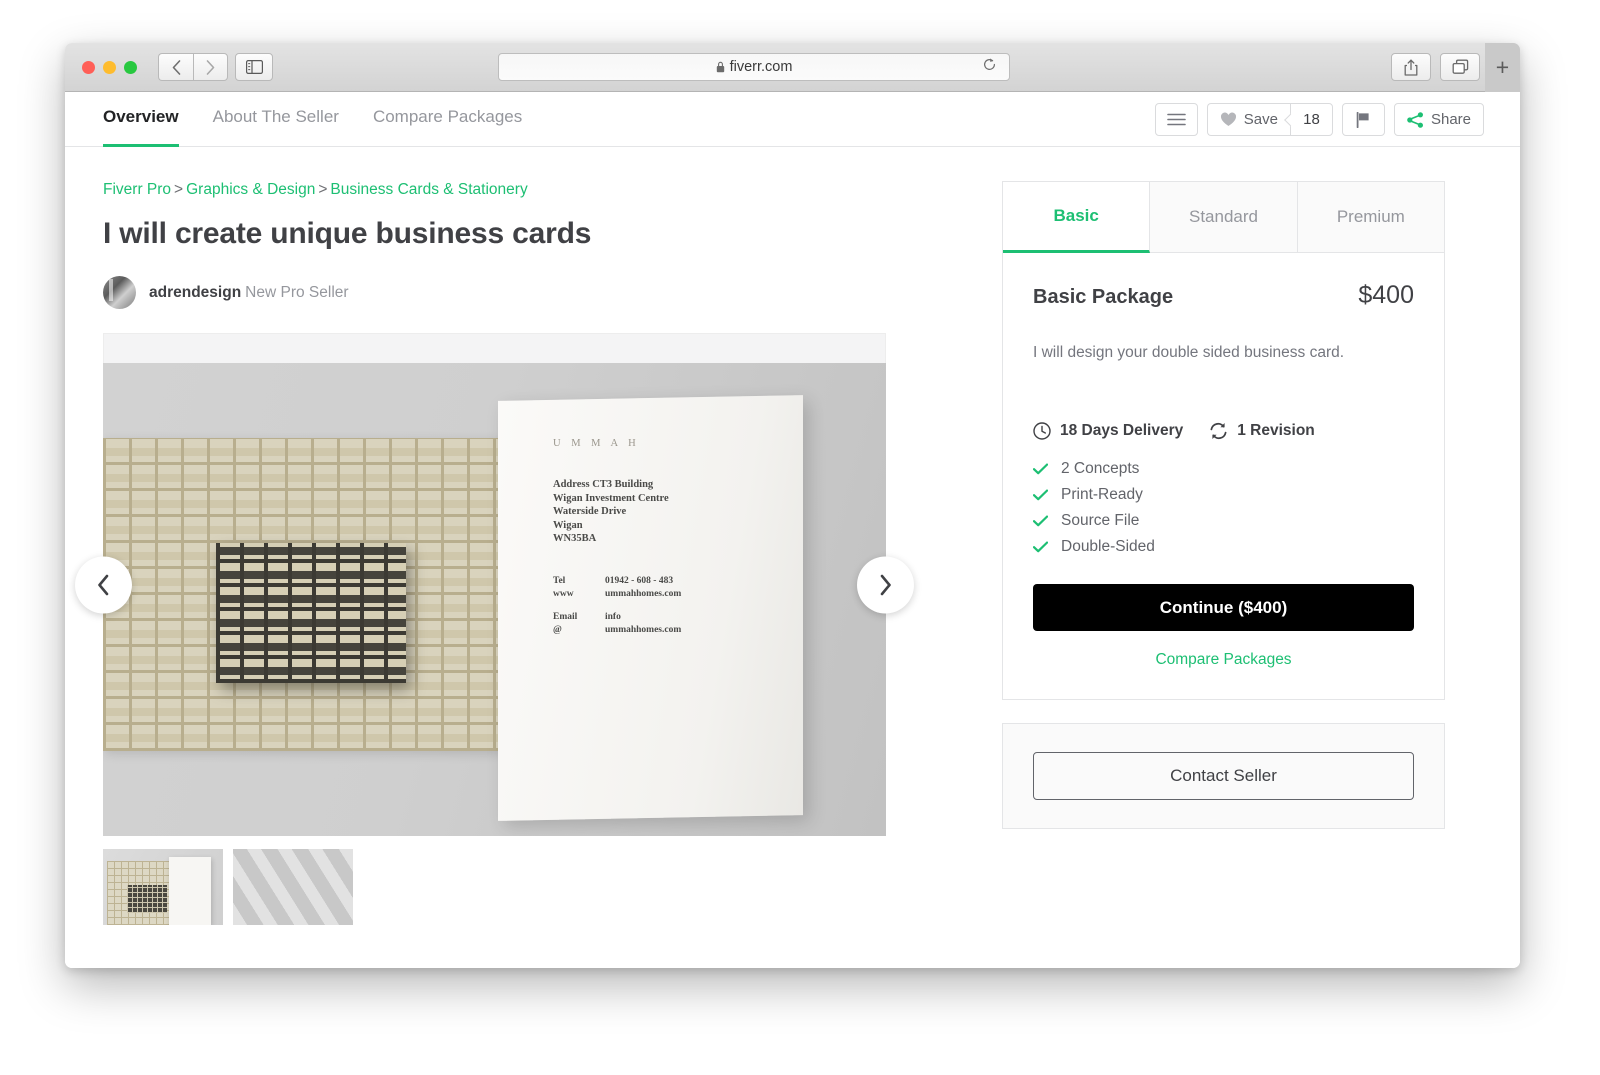 This screenshot has height=1075, width=1600. What do you see at coordinates (1040, 495) in the screenshot?
I see `check-icon` at bounding box center [1040, 495].